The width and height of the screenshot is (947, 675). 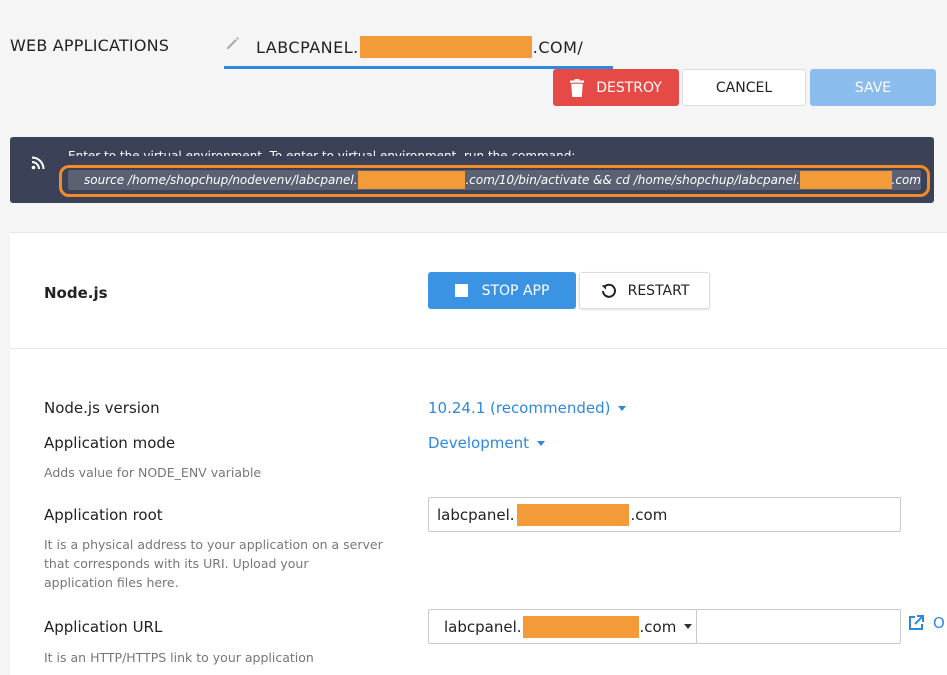 I want to click on app-domain-heading: LABCPANEL. .COM/, so click(x=419, y=49).